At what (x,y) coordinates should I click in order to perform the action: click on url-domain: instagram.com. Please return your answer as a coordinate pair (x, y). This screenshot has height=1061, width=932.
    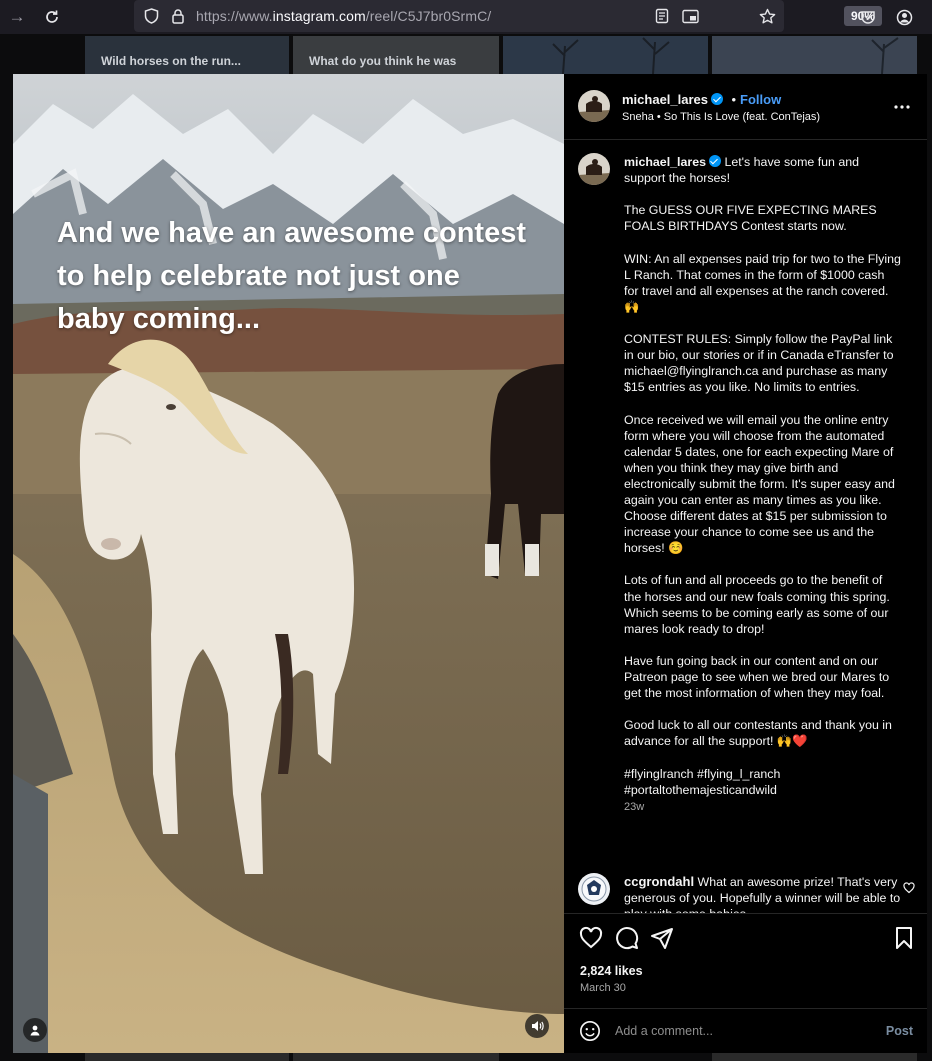
    Looking at the image, I should click on (319, 16).